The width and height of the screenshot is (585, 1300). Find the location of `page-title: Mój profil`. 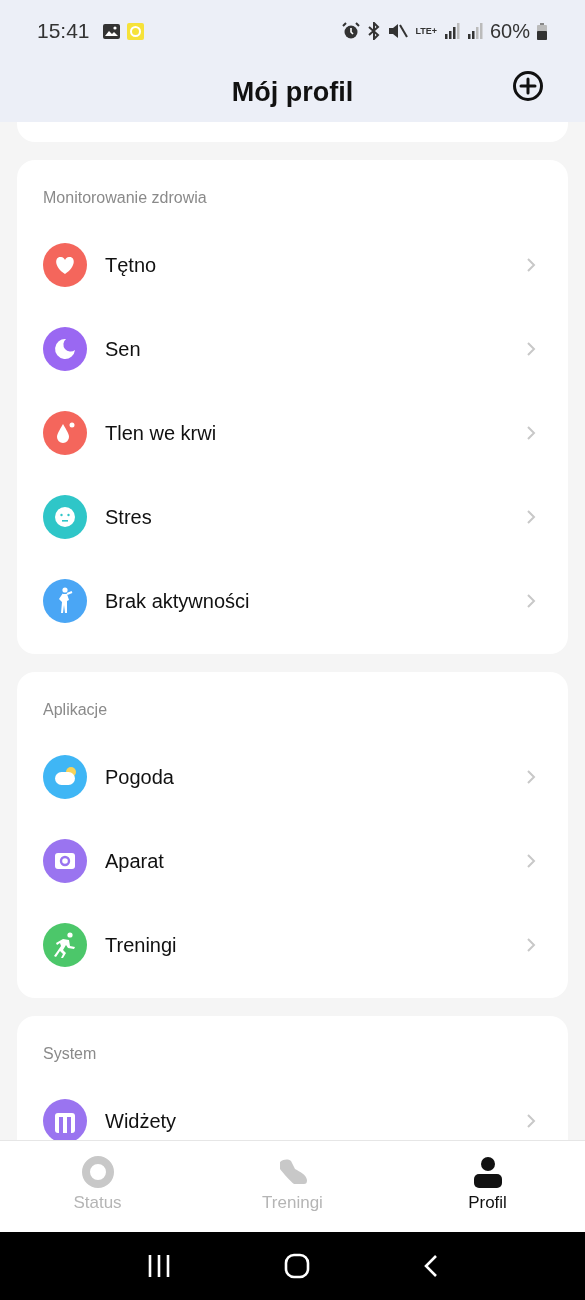

page-title: Mój profil is located at coordinates (292, 92).